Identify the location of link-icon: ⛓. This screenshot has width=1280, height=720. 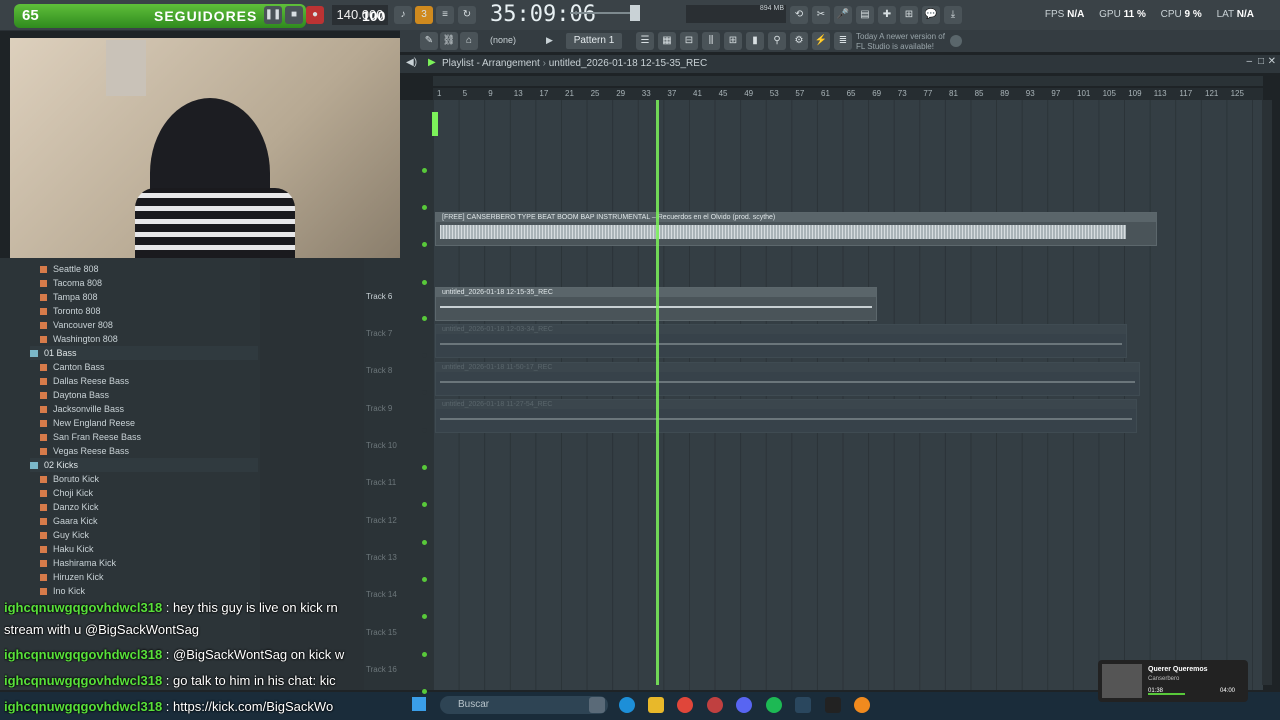
(449, 41).